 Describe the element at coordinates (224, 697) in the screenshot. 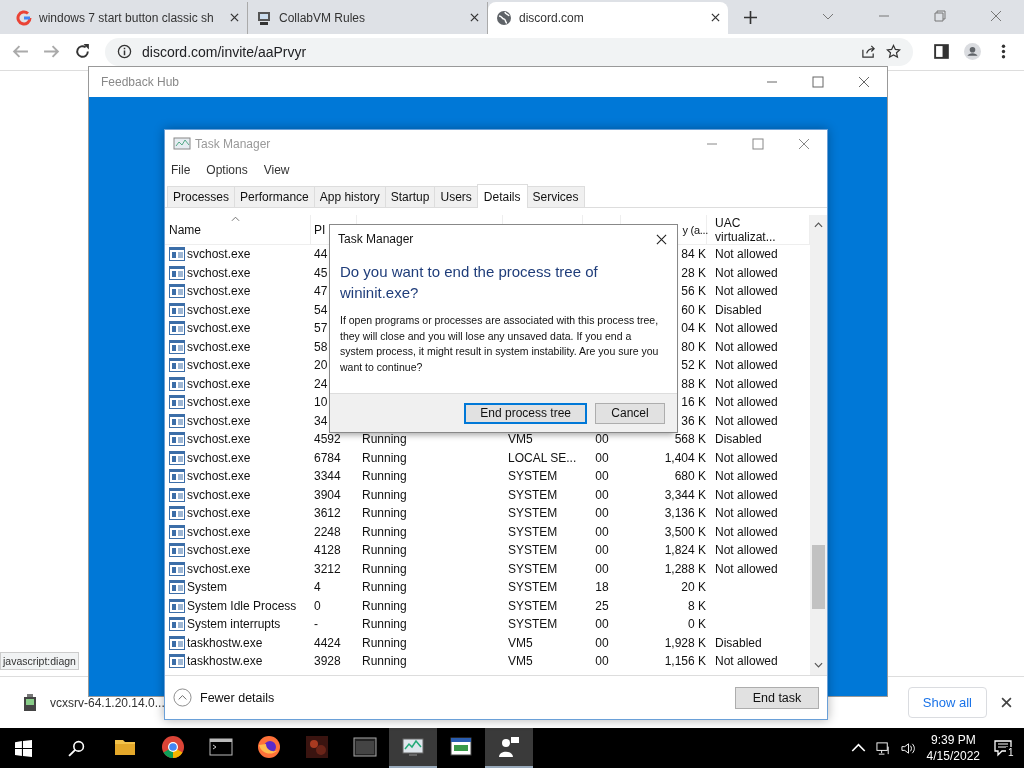

I see `fewer-details-link: Fewer details` at that location.